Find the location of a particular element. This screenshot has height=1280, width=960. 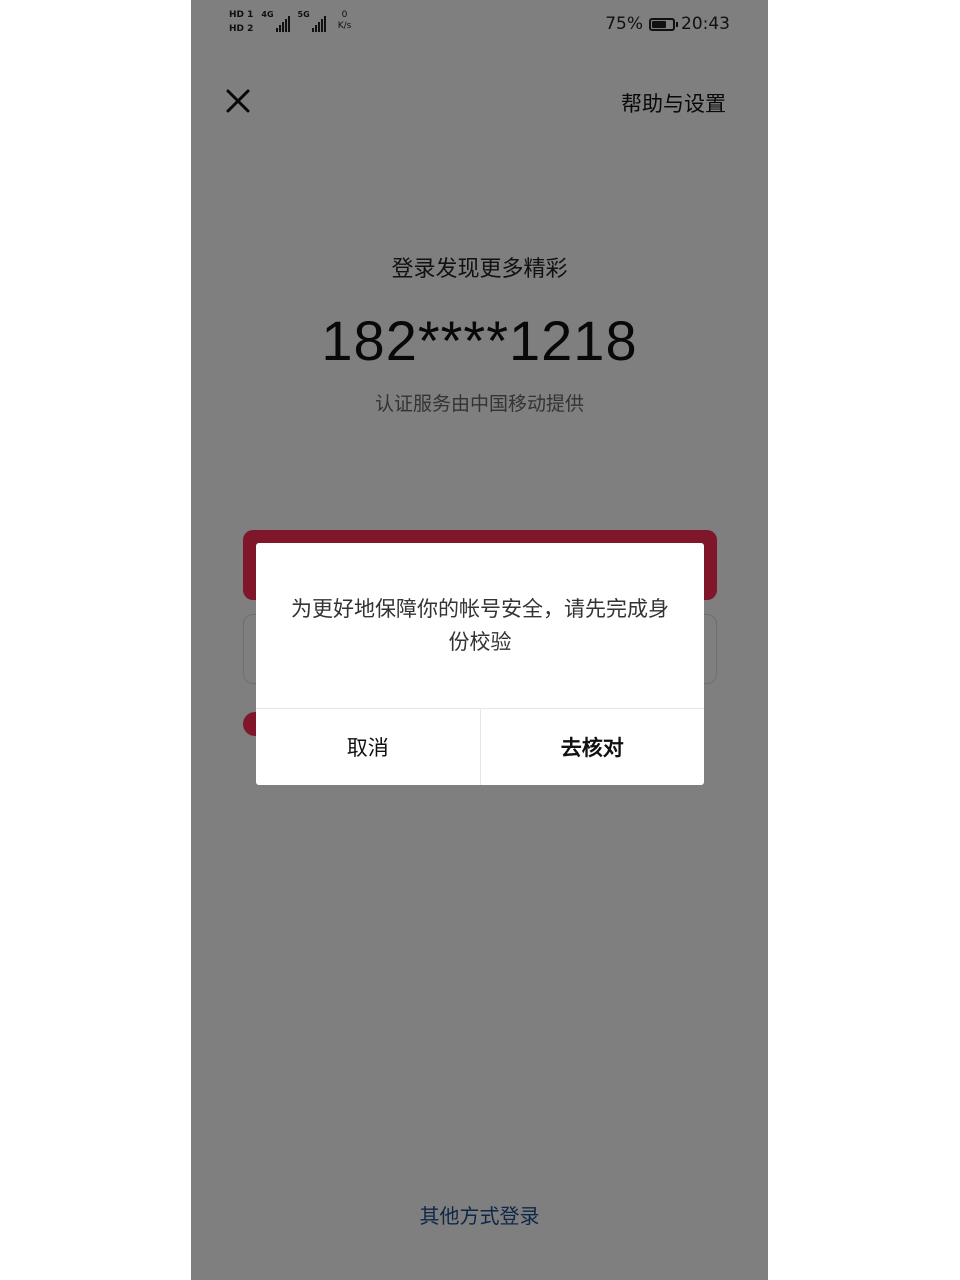

verify-dialog: 为更好地保障你的帐号安全，请先完成身份校验 取消 去核对 is located at coordinates (480, 664).